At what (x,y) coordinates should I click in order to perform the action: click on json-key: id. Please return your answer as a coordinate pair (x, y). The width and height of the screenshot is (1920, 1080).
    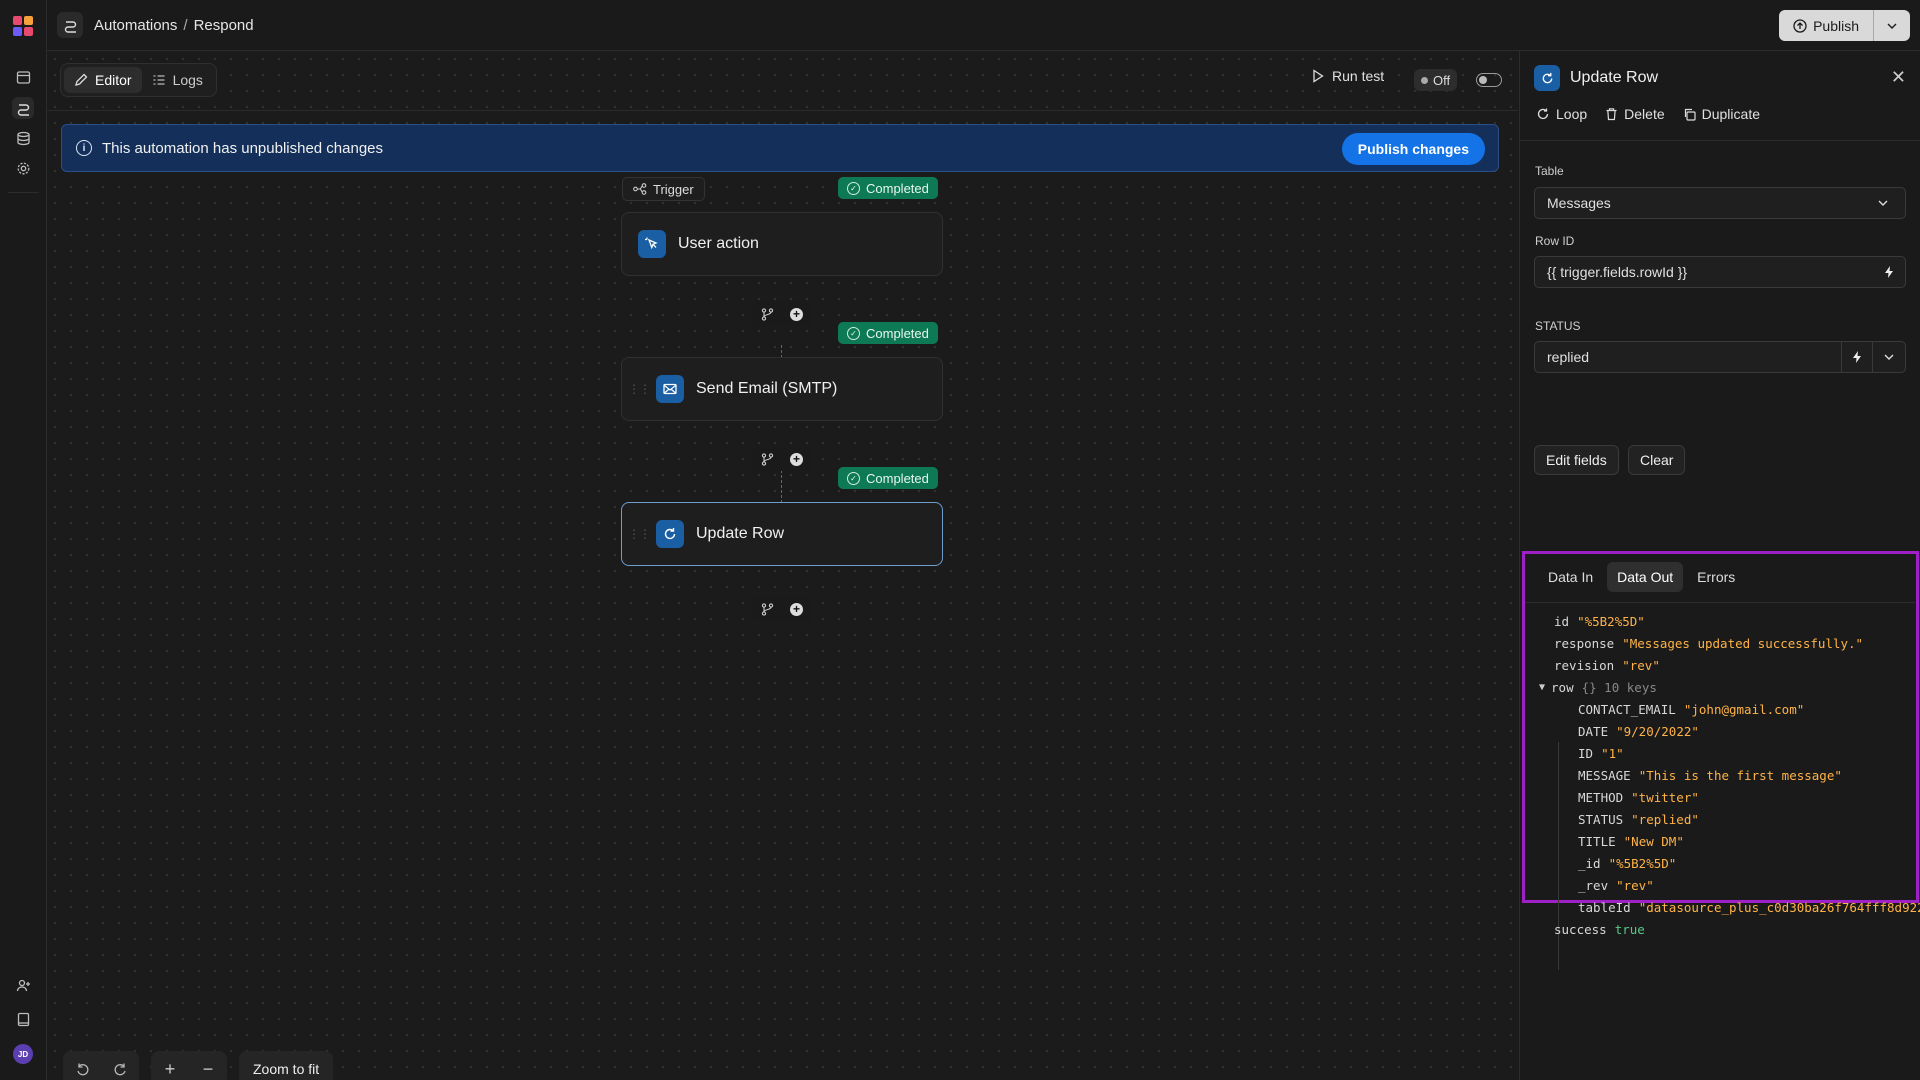
    Looking at the image, I should click on (1562, 621).